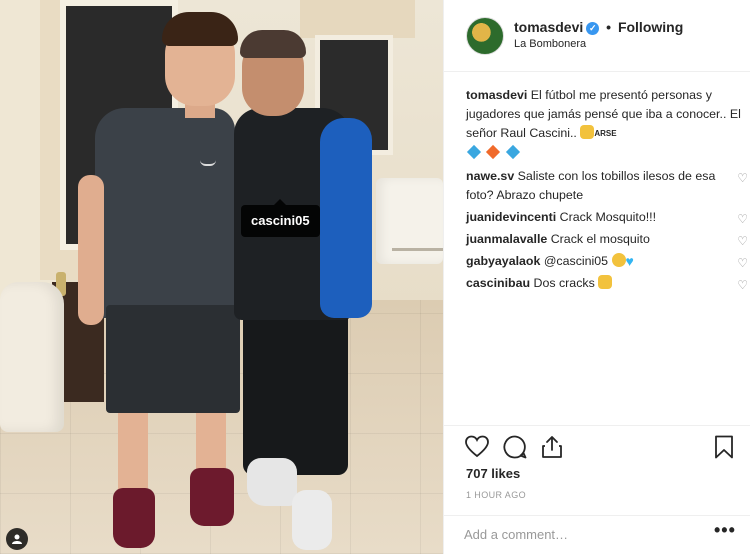  Describe the element at coordinates (550, 44) in the screenshot. I see `header-location: La Bombonera` at that location.